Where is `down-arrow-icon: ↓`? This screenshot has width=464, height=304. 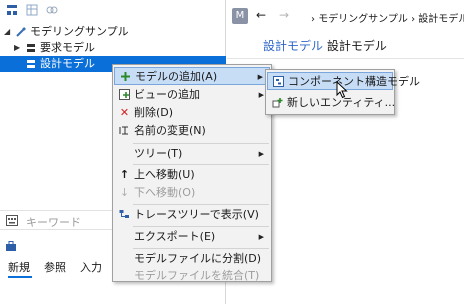
down-arrow-icon: ↓ is located at coordinates (124, 192).